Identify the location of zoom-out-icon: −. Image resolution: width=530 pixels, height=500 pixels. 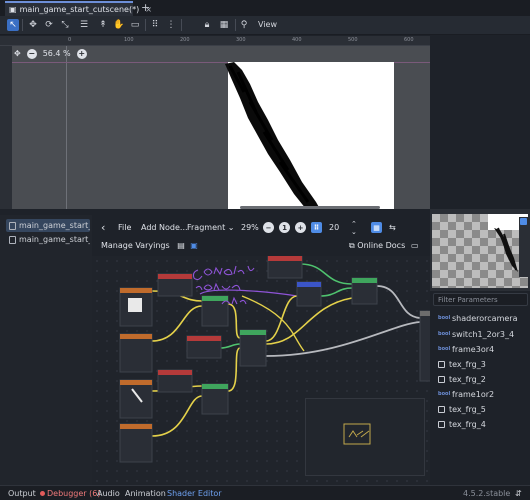
(268, 227).